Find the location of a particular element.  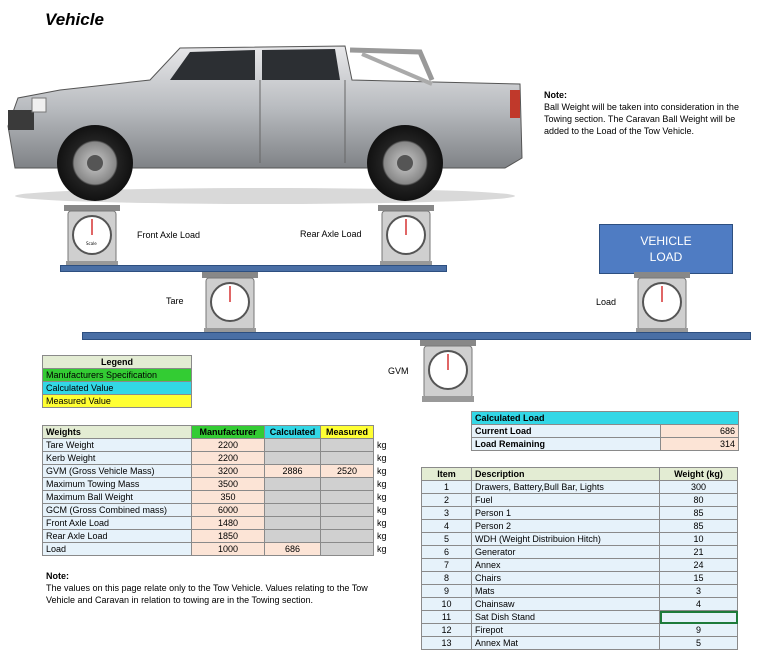

item-weight: 3 is located at coordinates (698, 591).